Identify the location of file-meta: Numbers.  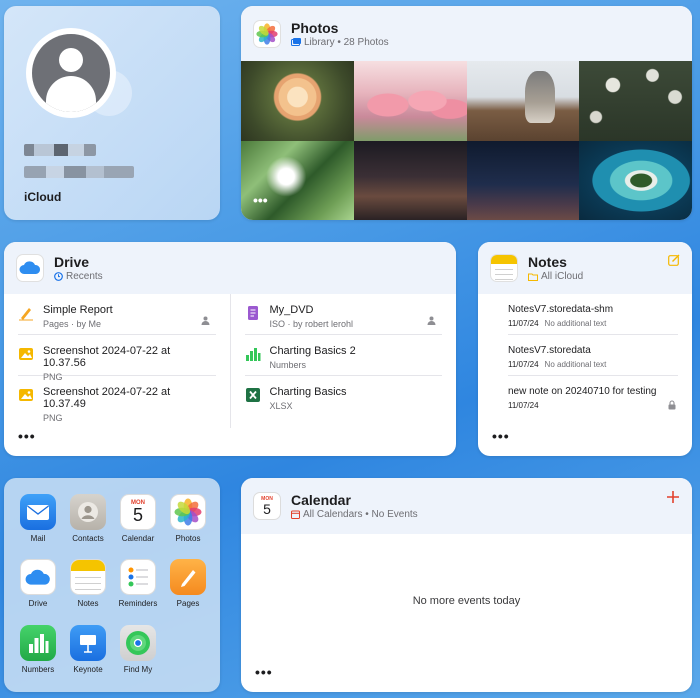
(288, 365).